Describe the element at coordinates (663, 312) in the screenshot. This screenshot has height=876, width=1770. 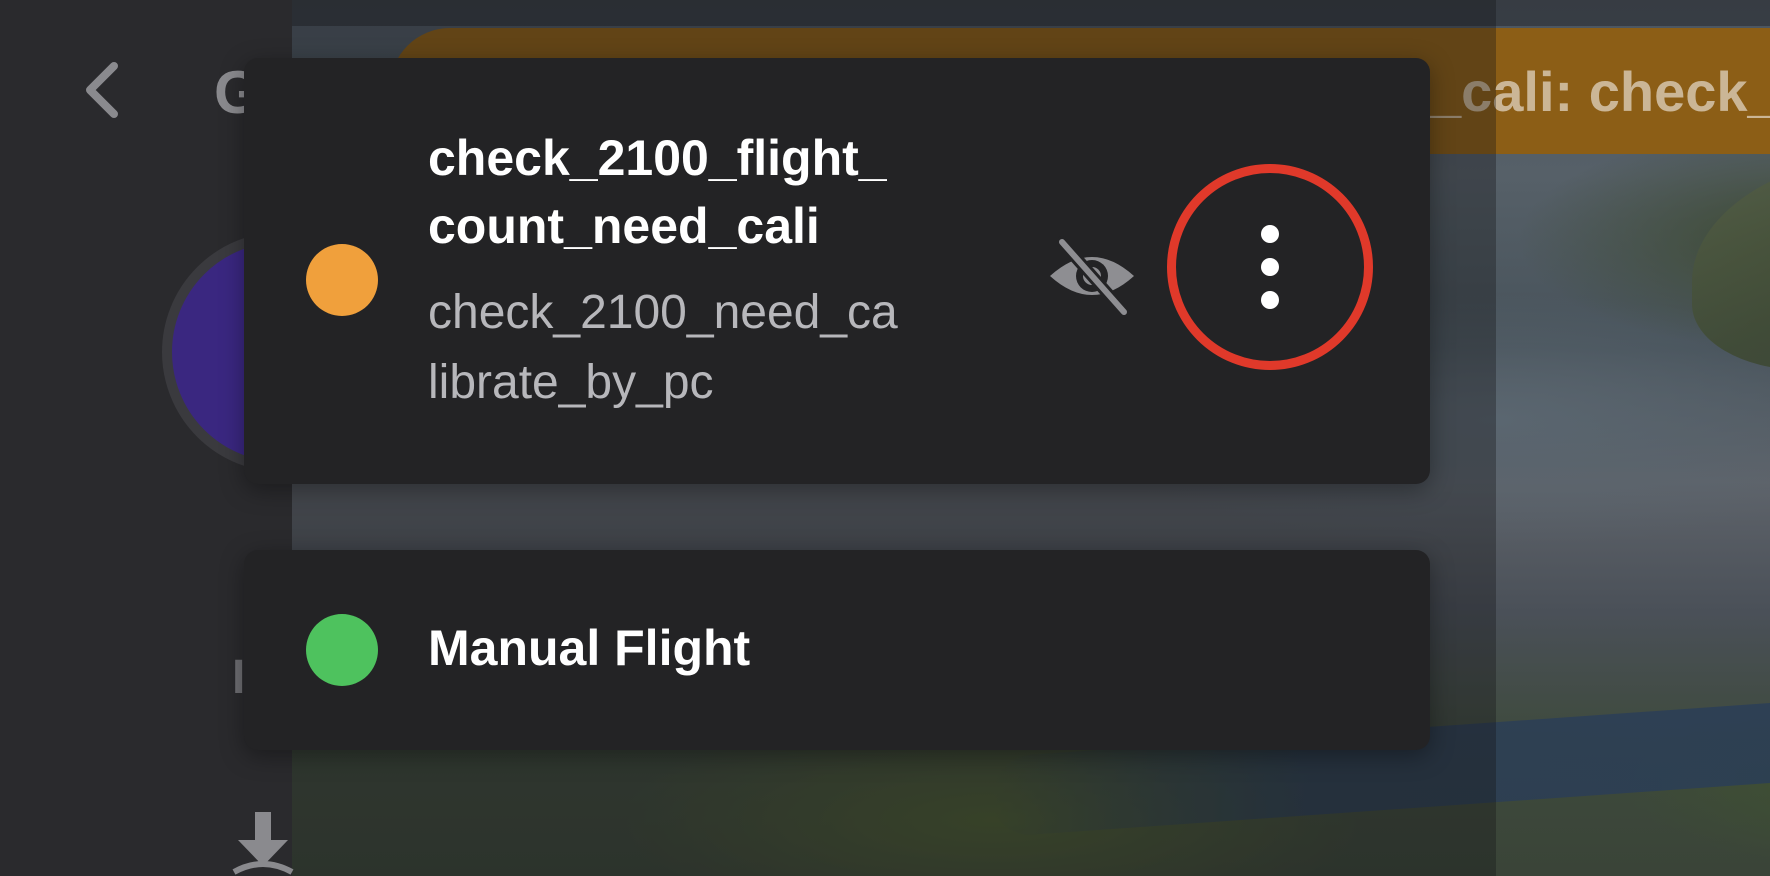
I see `flight-subtitle-line: check_2100_need_ca` at that location.